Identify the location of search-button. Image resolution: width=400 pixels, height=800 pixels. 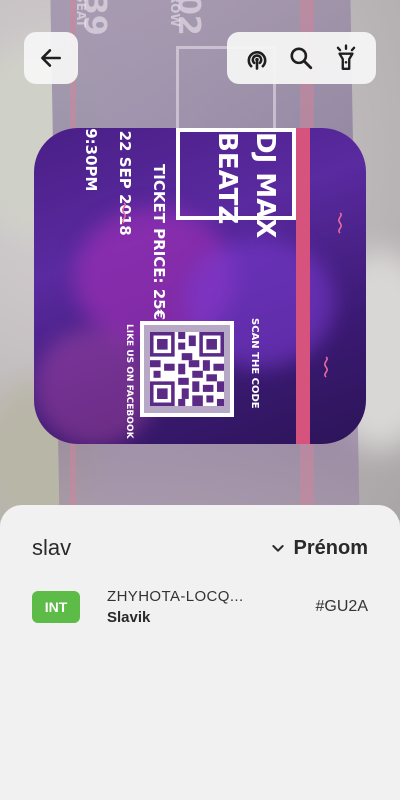
(301, 58).